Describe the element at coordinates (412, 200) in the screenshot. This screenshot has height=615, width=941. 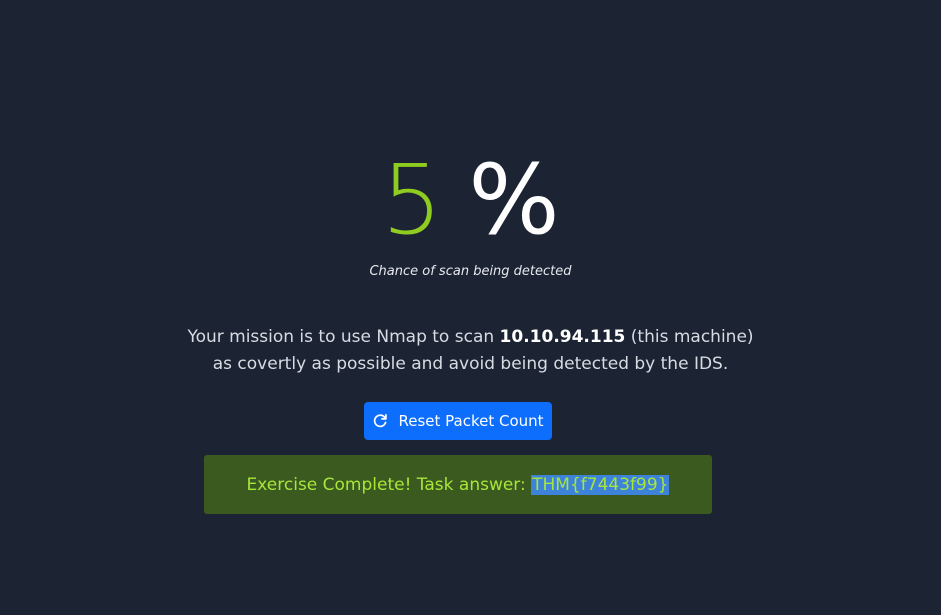
I see `detection-percent-value: 5` at that location.